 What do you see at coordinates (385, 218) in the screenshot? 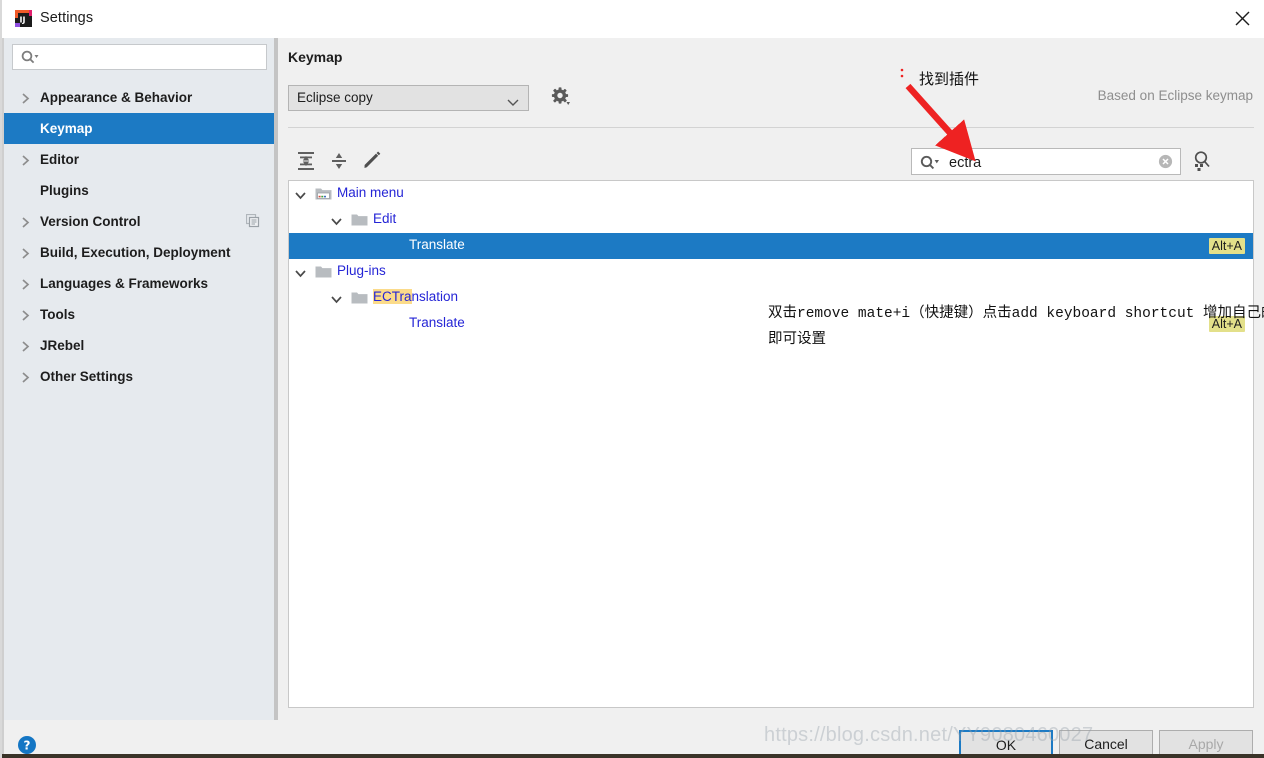
I see `tree-row-label: Edit` at bounding box center [385, 218].